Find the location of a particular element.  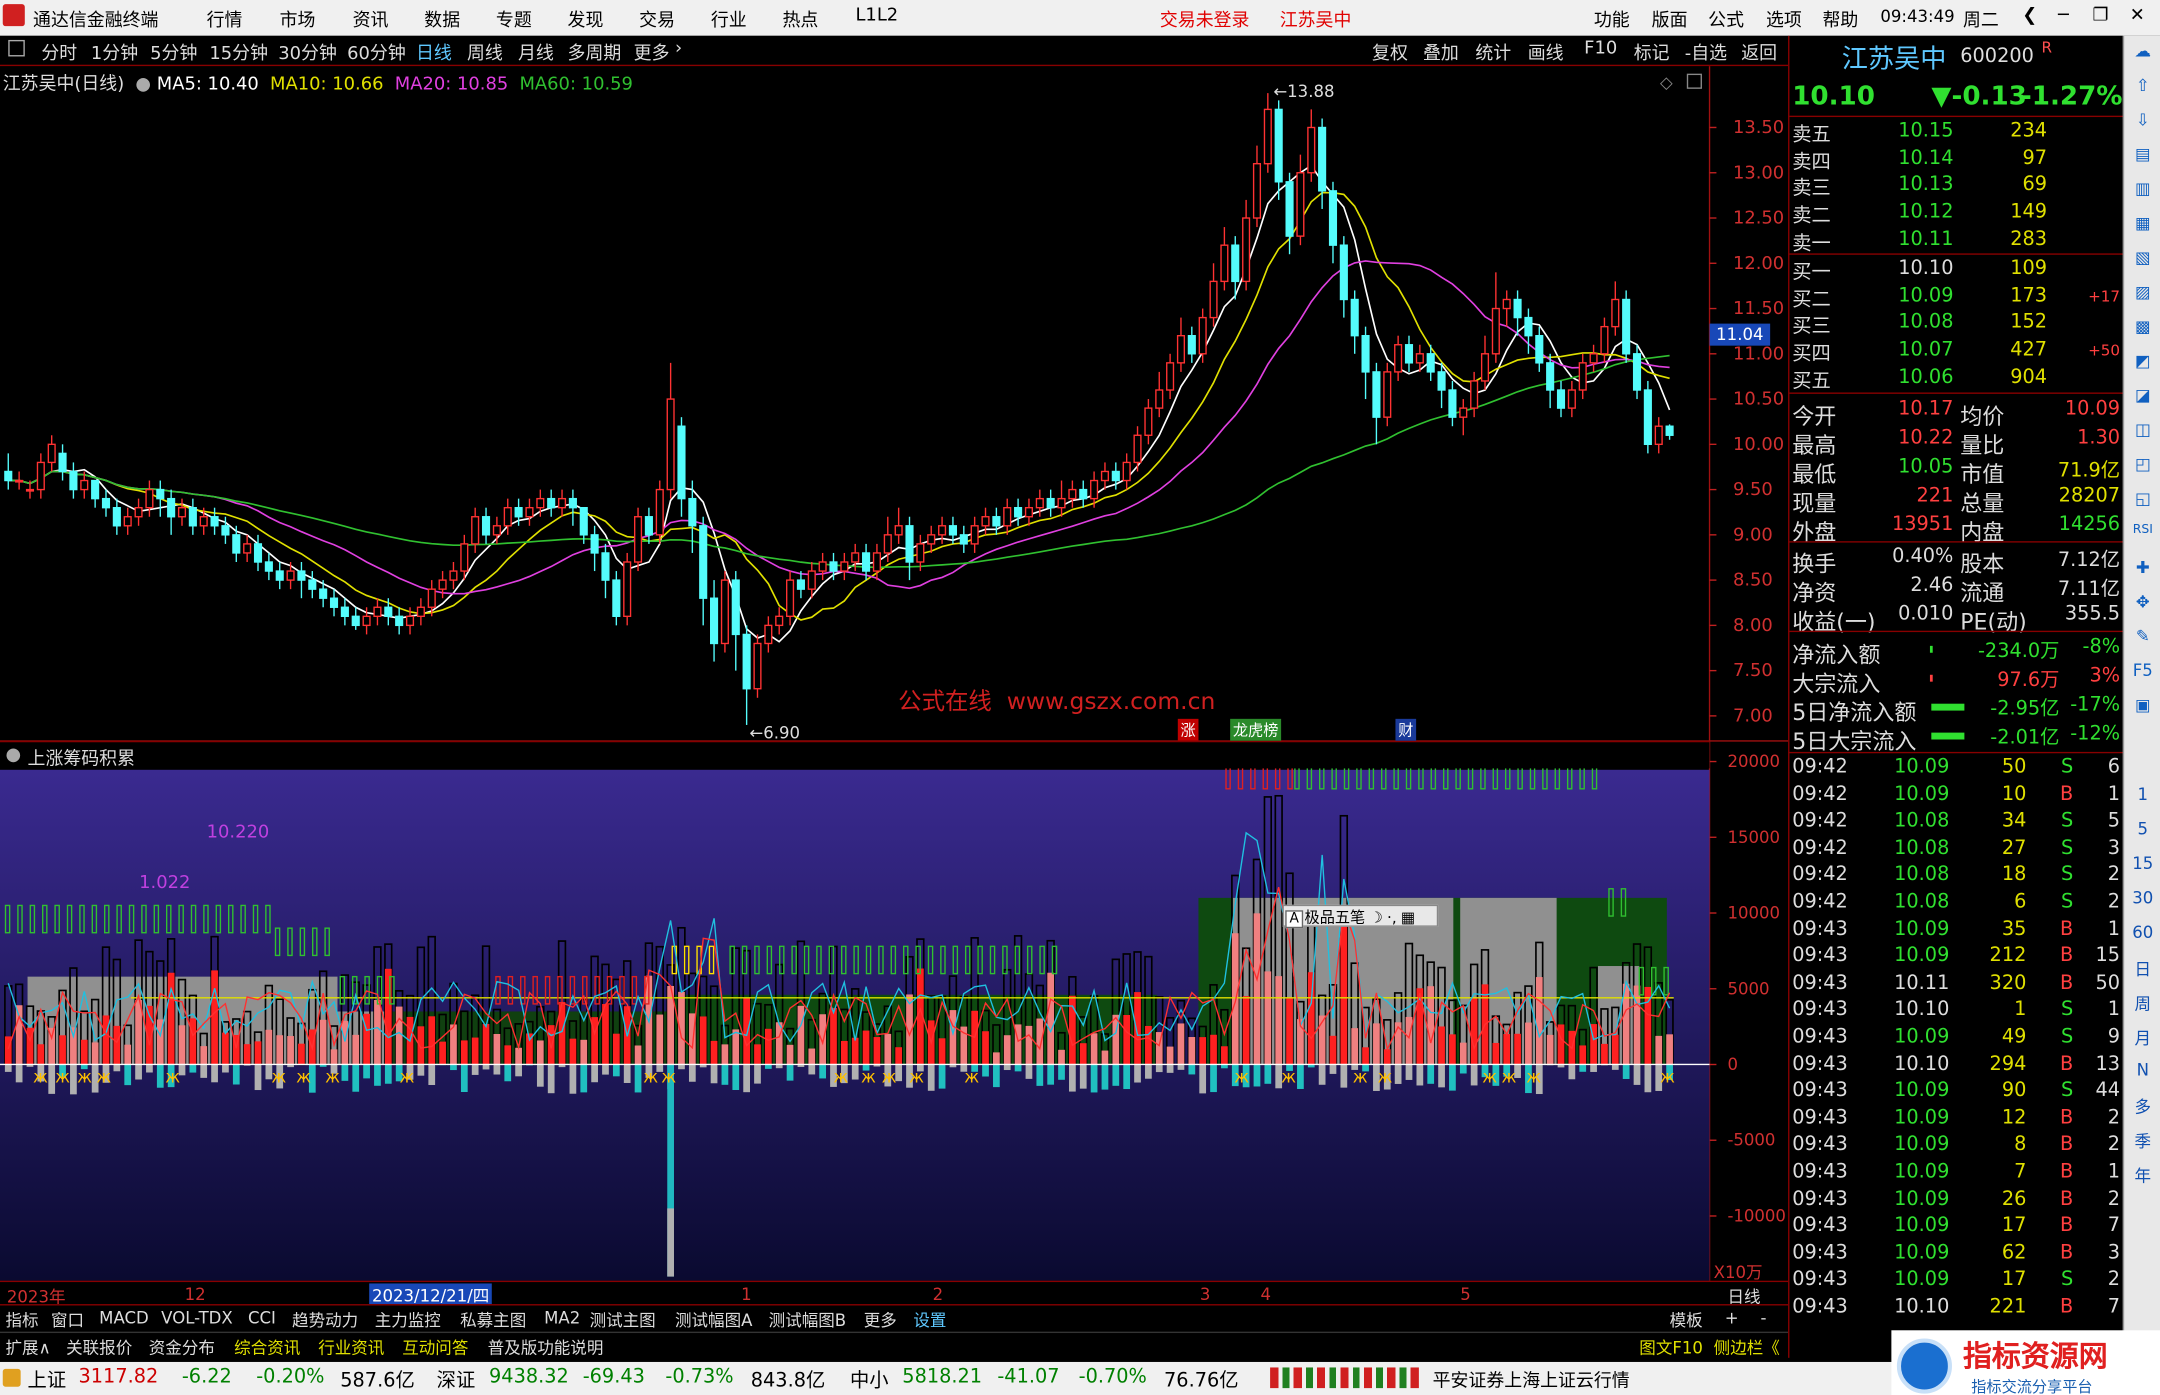

sidebar-tool-icon: ▨ is located at coordinates (2143, 291).